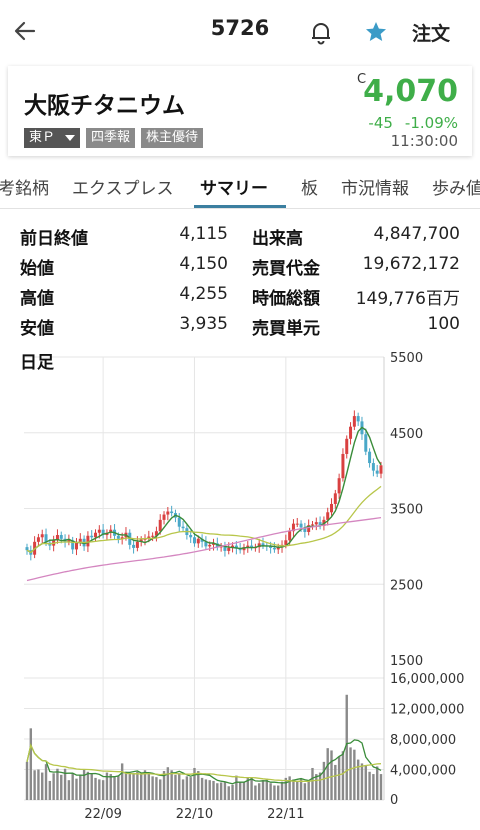 The height and width of the screenshot is (830, 480). Describe the element at coordinates (123, 186) in the screenshot. I see `tab-express: エクスプレス` at that location.